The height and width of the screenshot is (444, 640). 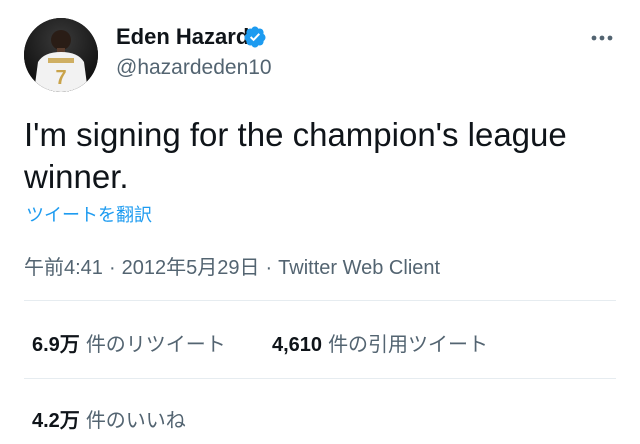 I want to click on retweets-label: 件のリツイート, so click(x=155, y=345).